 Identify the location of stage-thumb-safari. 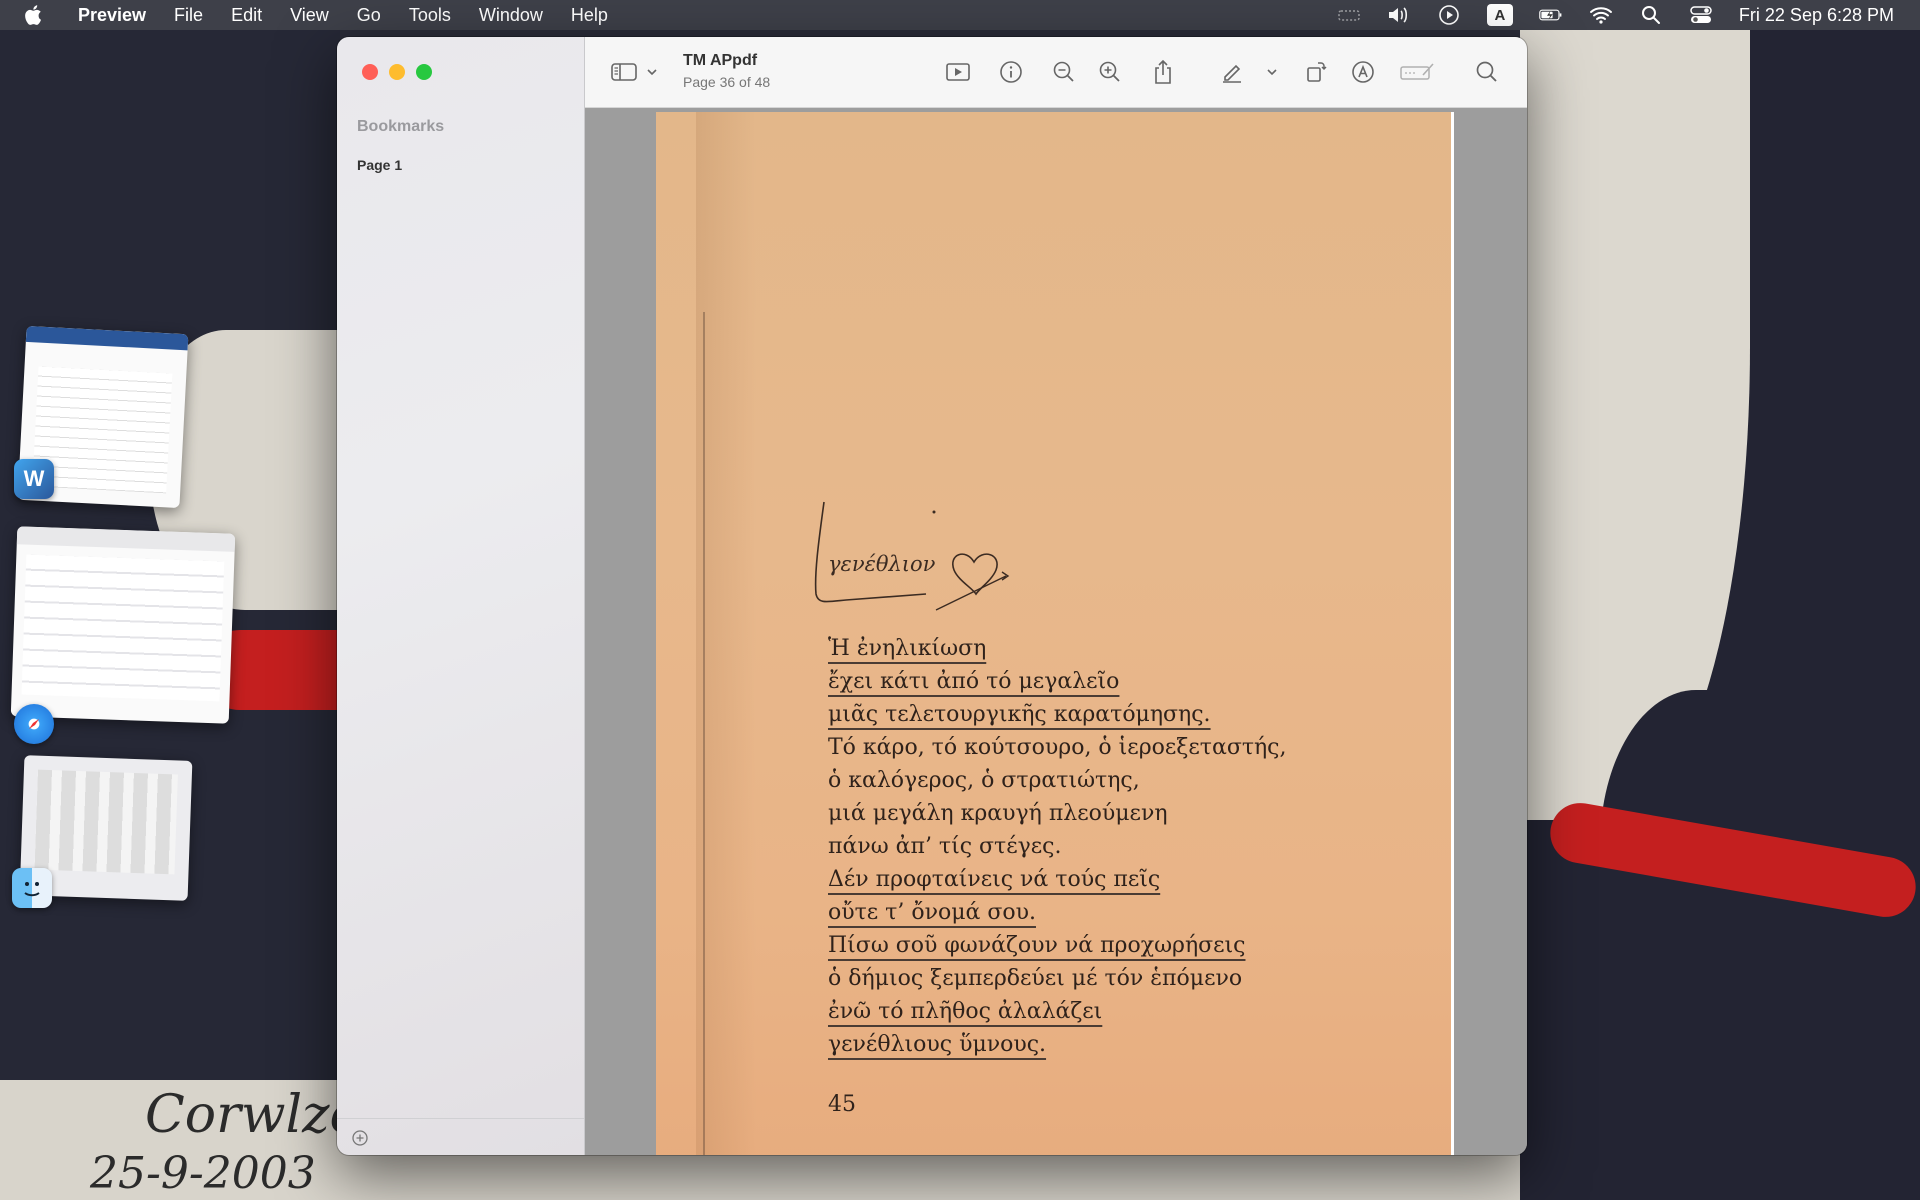
(123, 625).